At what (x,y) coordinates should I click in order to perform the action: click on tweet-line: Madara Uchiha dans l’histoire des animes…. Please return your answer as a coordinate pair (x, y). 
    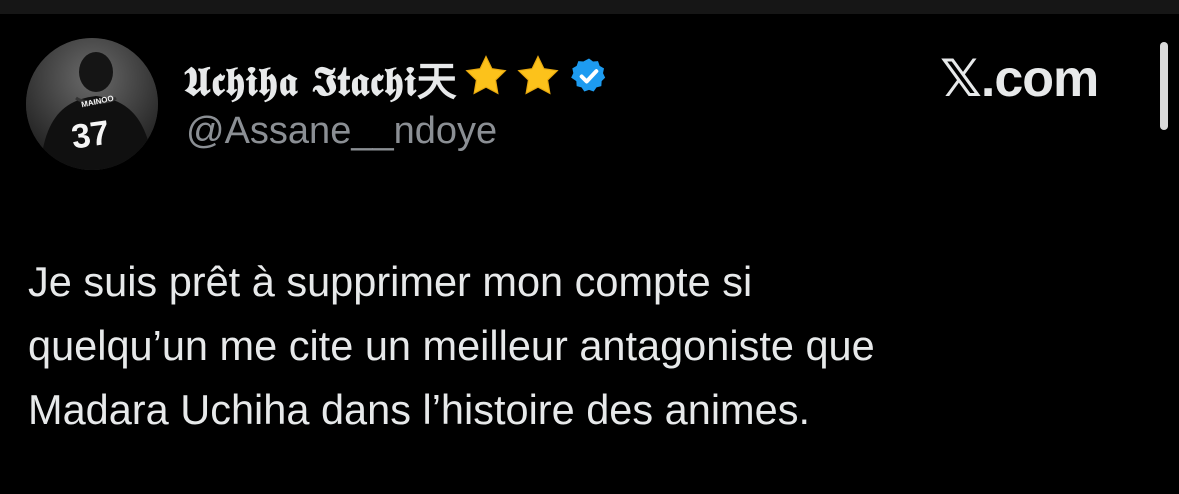
    Looking at the image, I should click on (419, 409).